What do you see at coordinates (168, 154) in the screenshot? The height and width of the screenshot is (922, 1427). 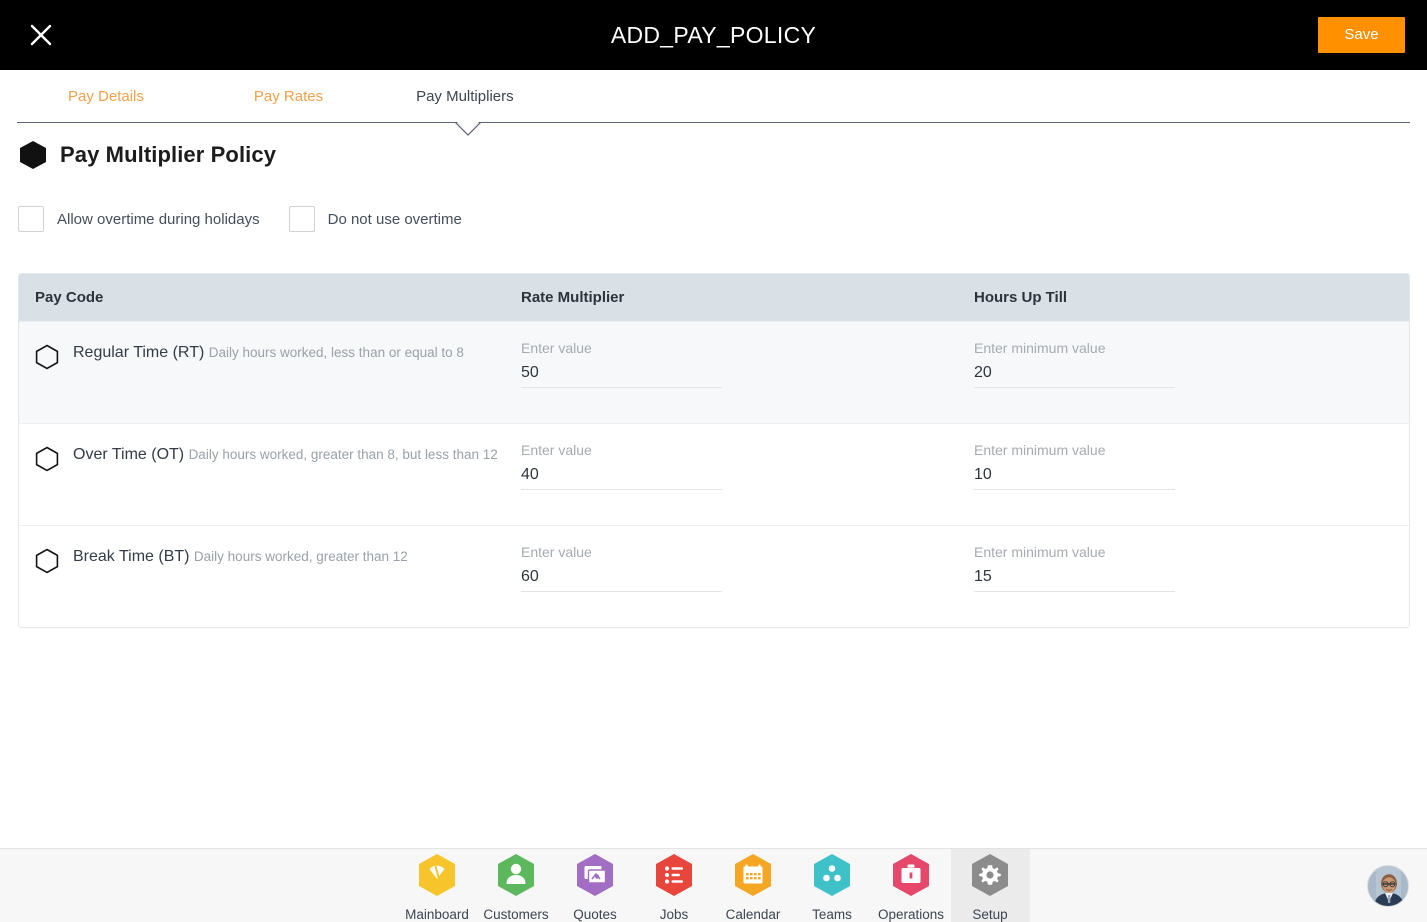 I see `section-title: Pay Multiplier Policy` at bounding box center [168, 154].